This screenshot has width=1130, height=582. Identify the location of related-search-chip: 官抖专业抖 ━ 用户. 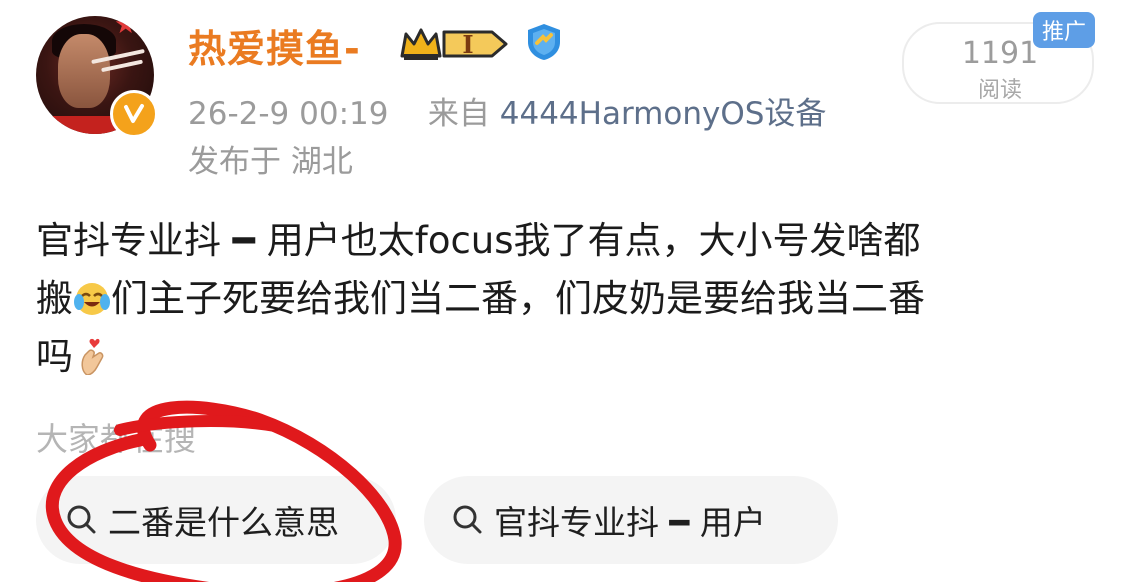
(631, 520).